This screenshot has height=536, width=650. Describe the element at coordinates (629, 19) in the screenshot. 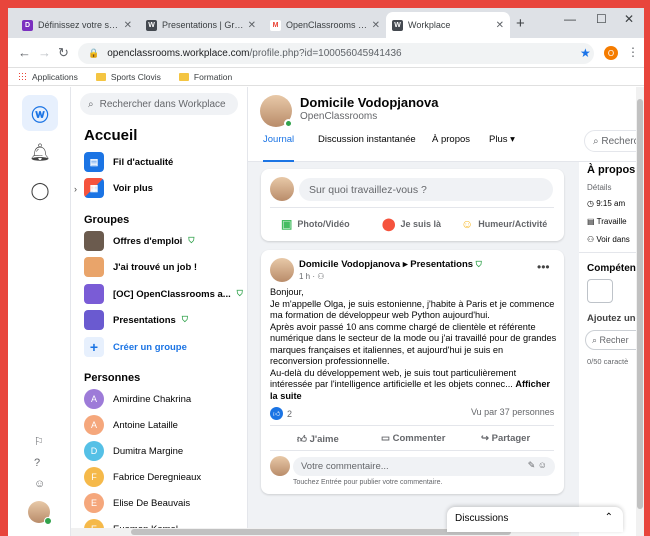

I see `close-window-button: ✕` at that location.